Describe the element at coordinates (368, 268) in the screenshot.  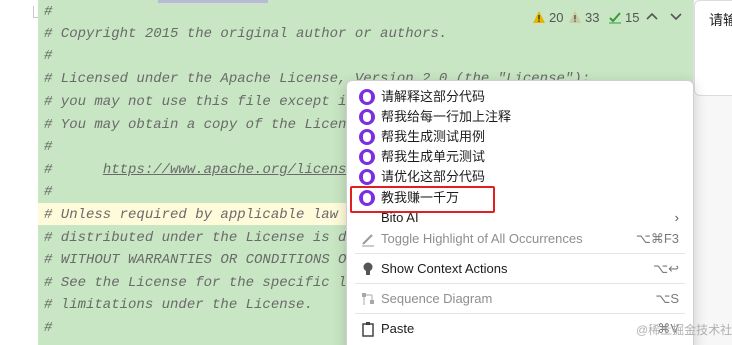
I see `lightbulb-icon` at that location.